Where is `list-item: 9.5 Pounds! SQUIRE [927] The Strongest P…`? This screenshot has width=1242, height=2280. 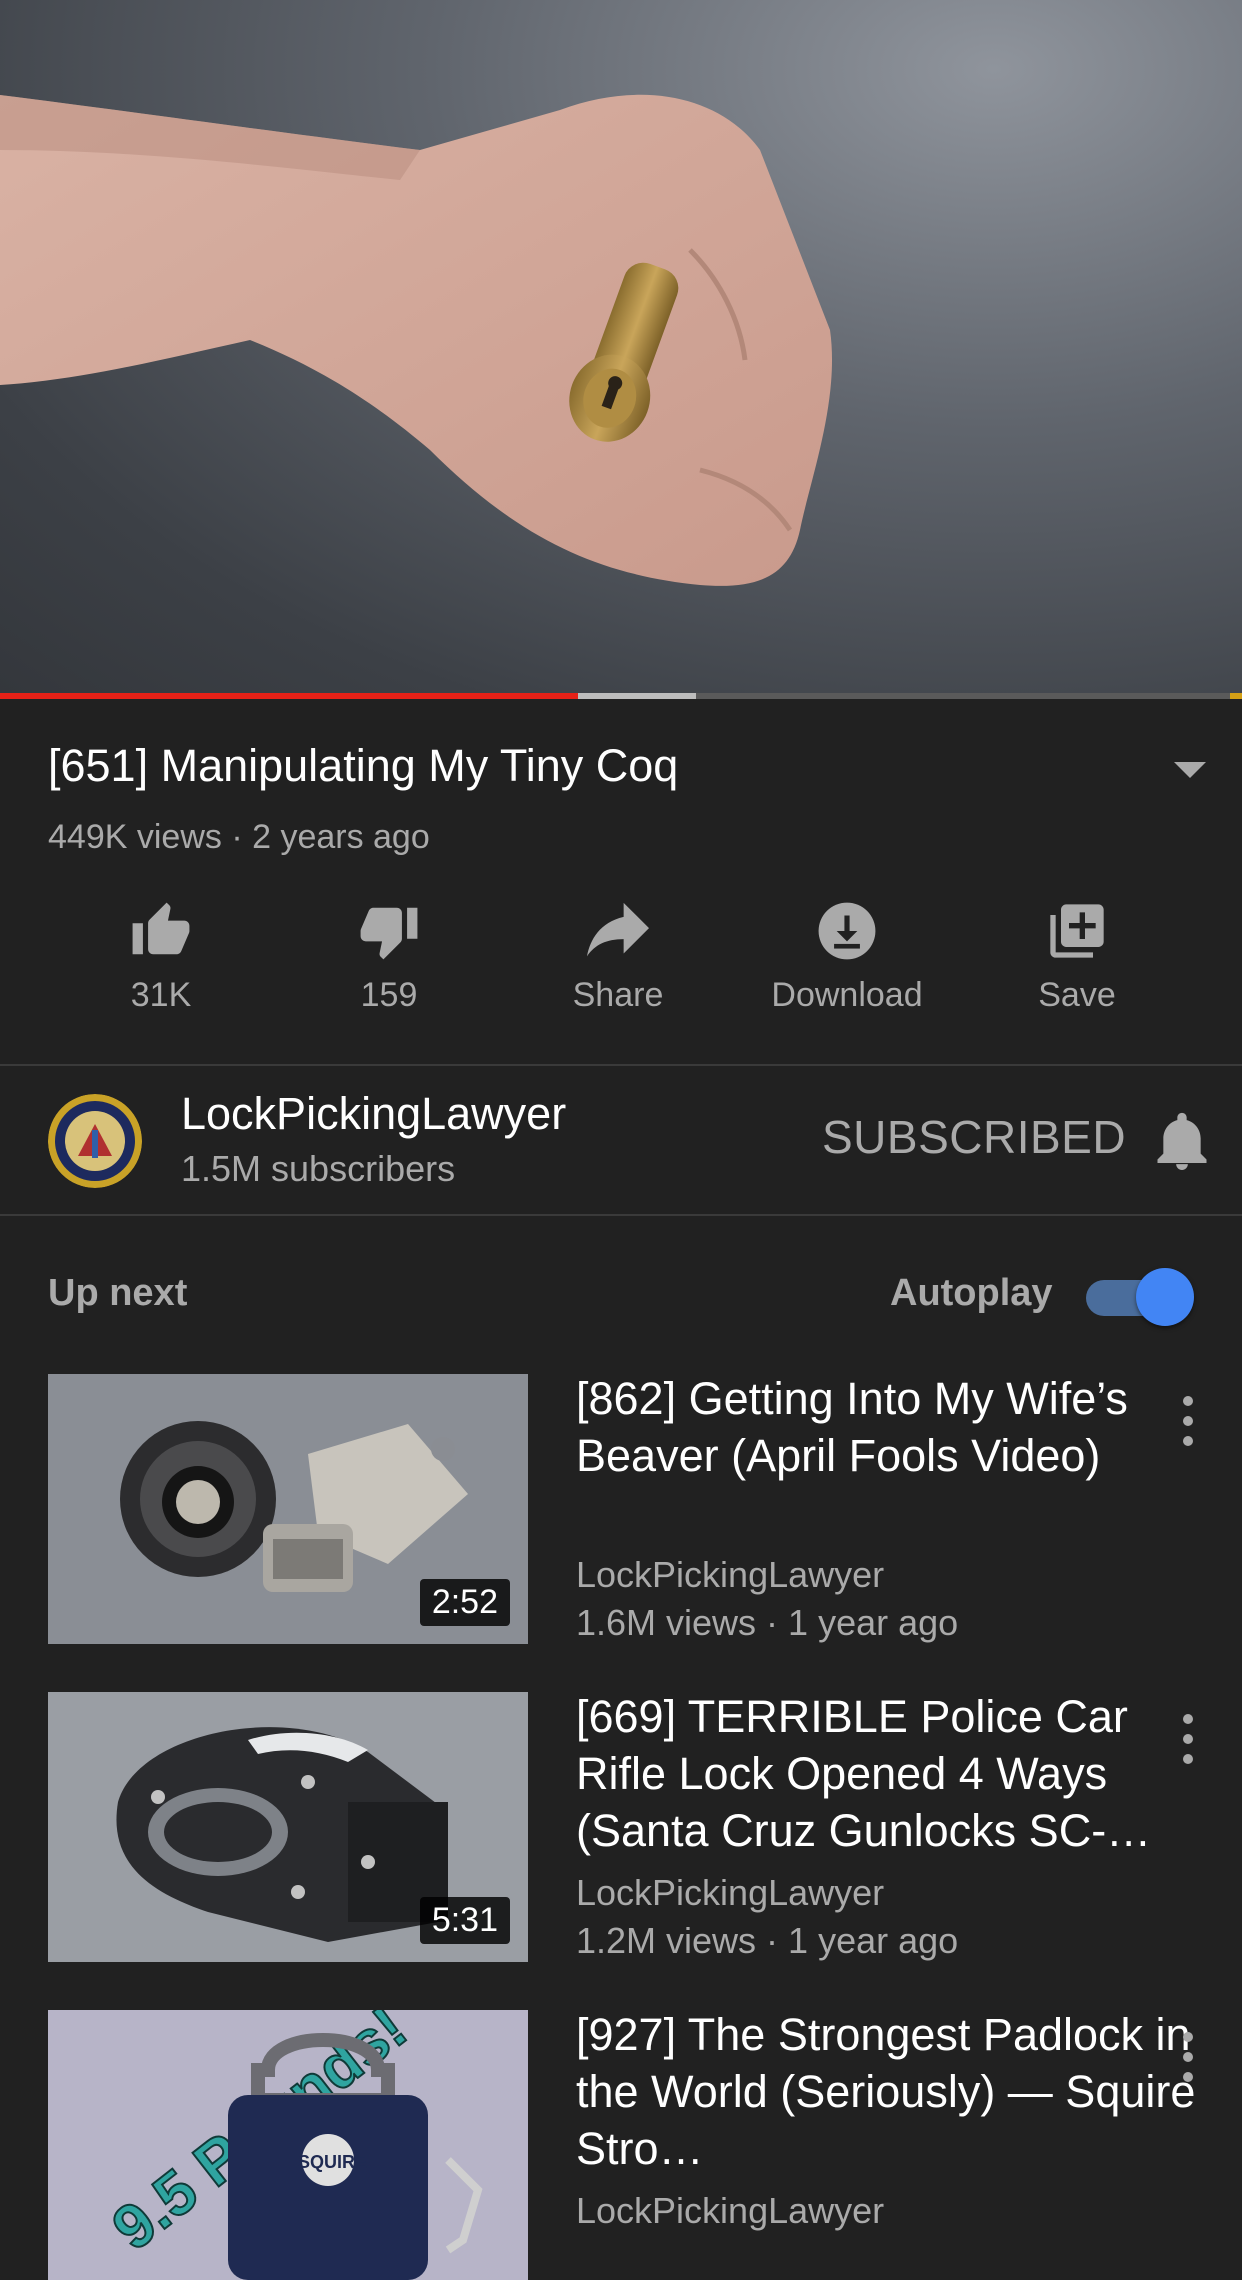 list-item: 9.5 Pounds! SQUIRE [927] The Strongest P… is located at coordinates (645, 2144).